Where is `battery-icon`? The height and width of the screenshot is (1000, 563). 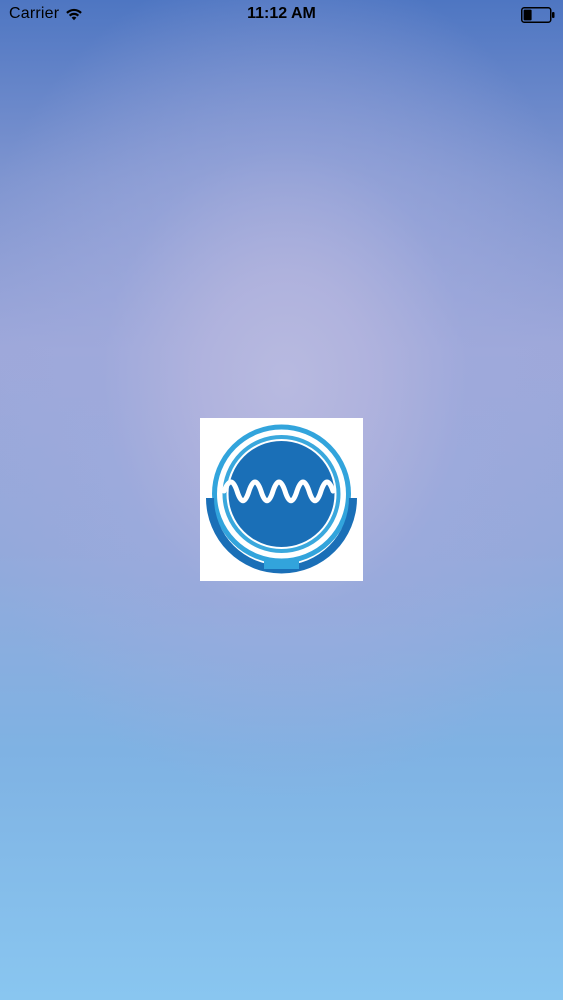 battery-icon is located at coordinates (538, 15).